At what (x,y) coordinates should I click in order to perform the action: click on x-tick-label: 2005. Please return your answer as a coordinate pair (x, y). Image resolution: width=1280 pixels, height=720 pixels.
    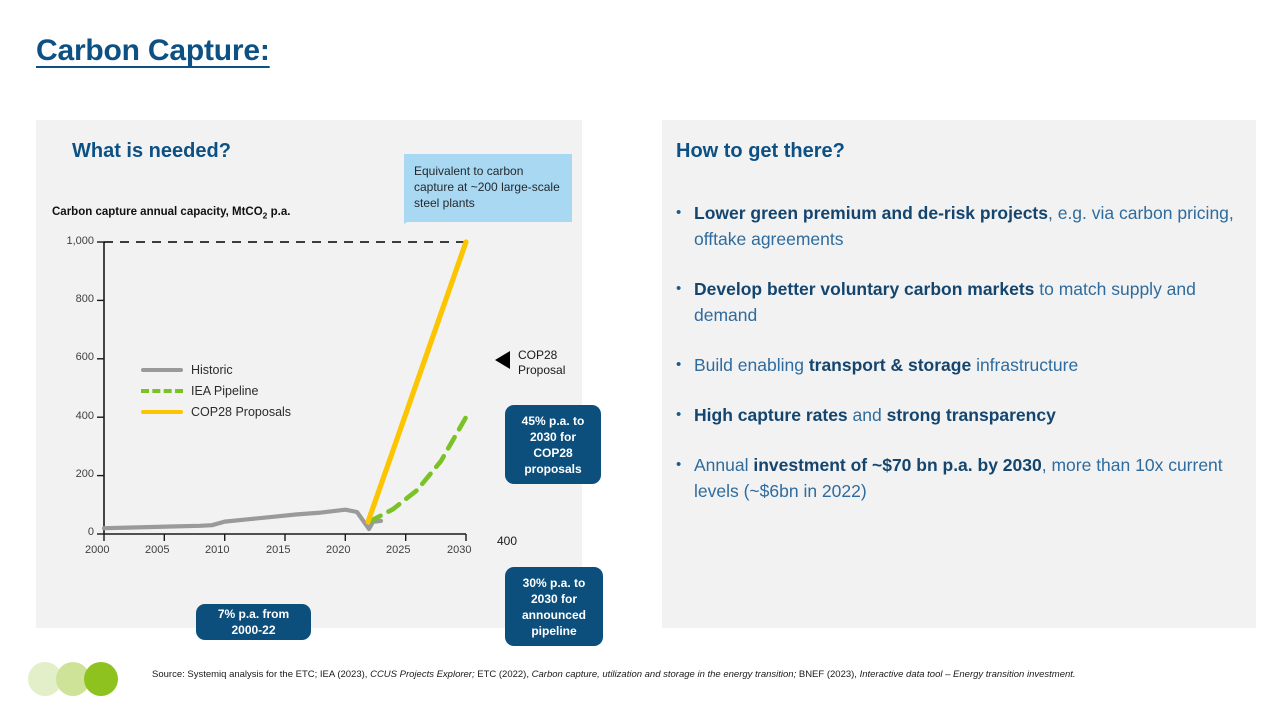
    Looking at the image, I should click on (157, 550).